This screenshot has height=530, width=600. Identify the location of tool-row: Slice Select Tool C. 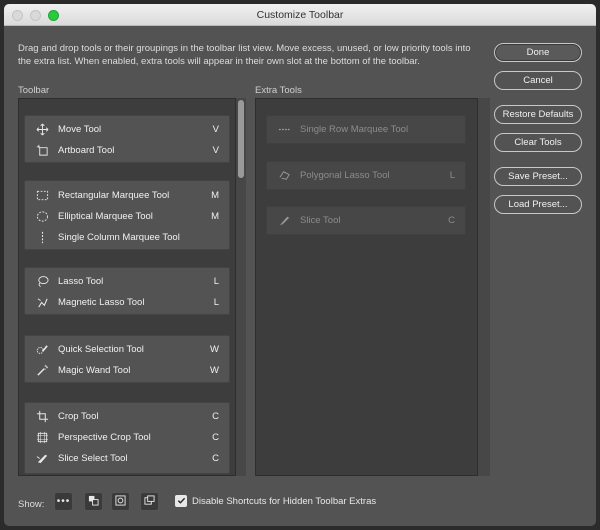
(127, 458).